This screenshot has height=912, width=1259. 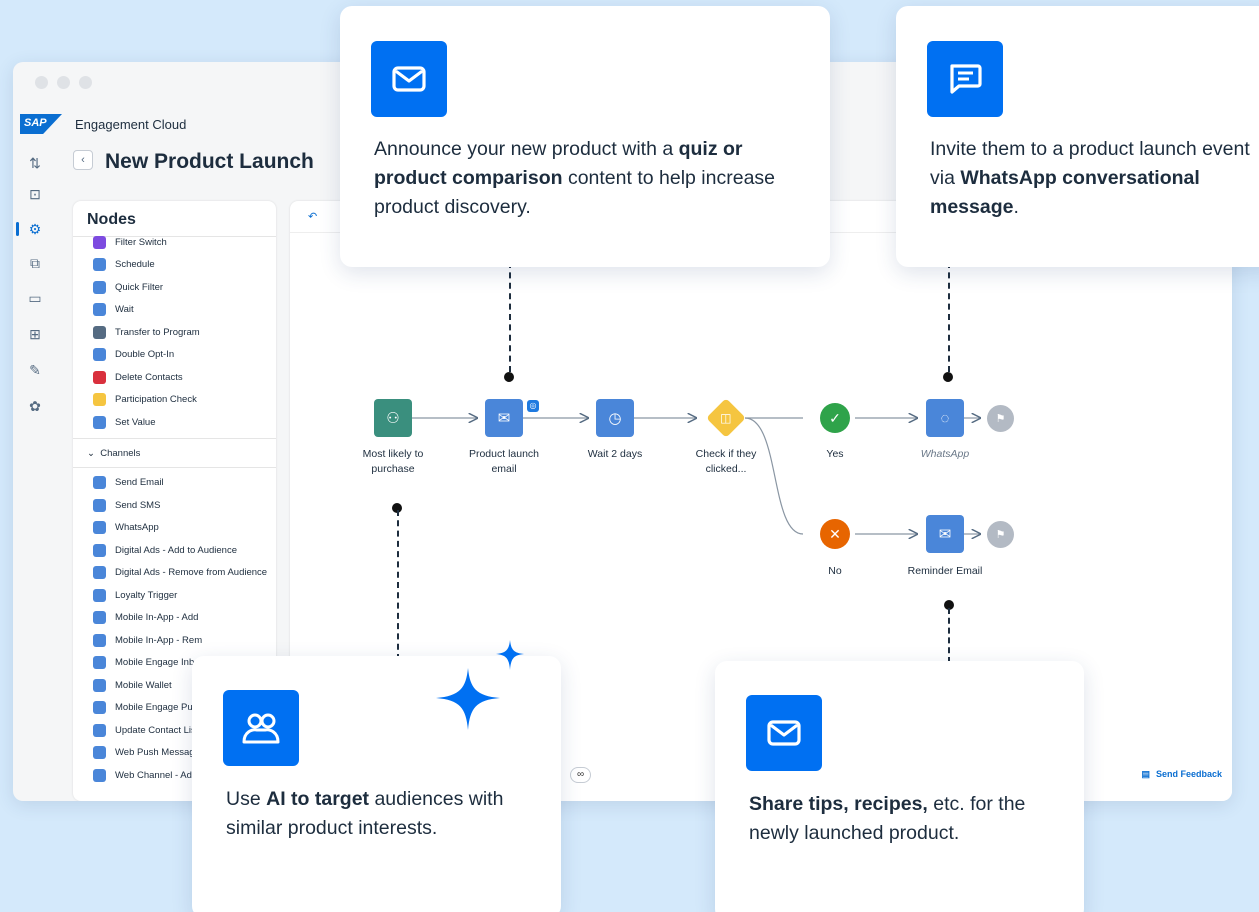 I want to click on channels-toggle: ⌄ Channels, so click(x=174, y=453).